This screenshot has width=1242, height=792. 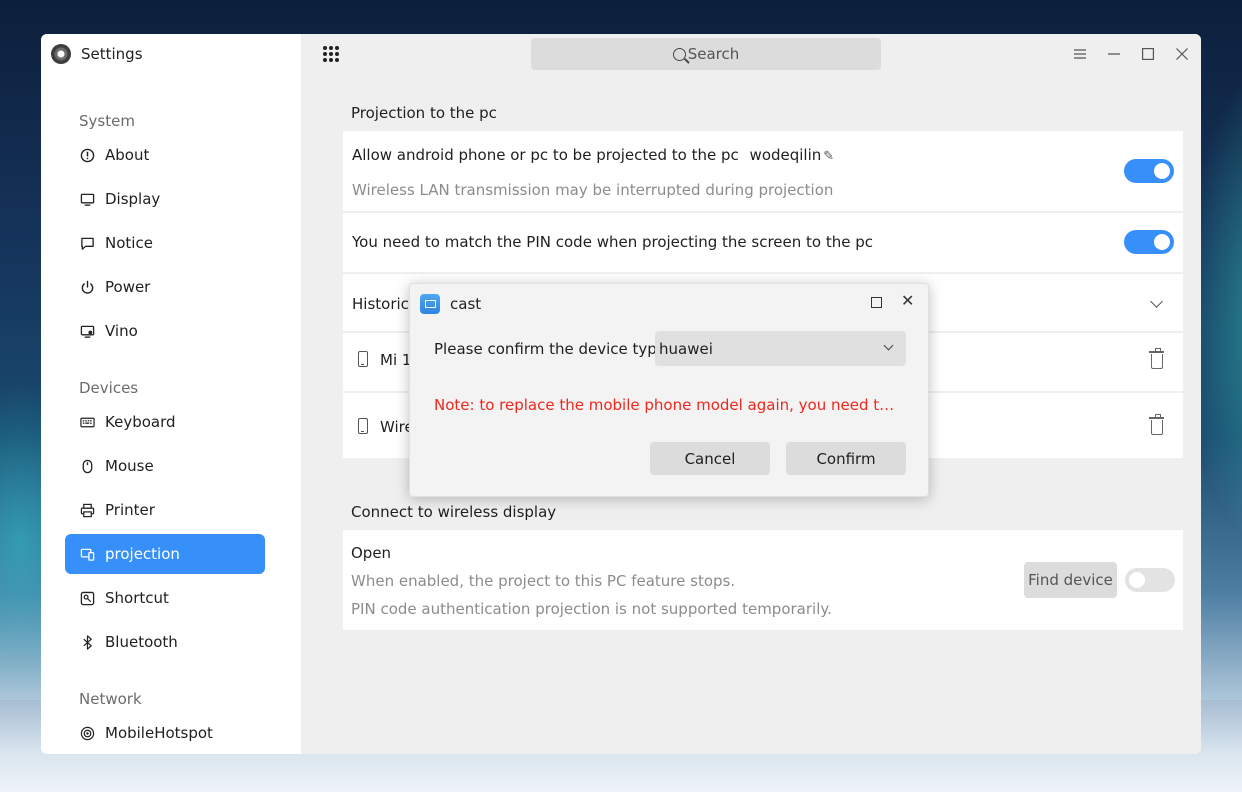 What do you see at coordinates (87, 466) in the screenshot?
I see `mouse-icon` at bounding box center [87, 466].